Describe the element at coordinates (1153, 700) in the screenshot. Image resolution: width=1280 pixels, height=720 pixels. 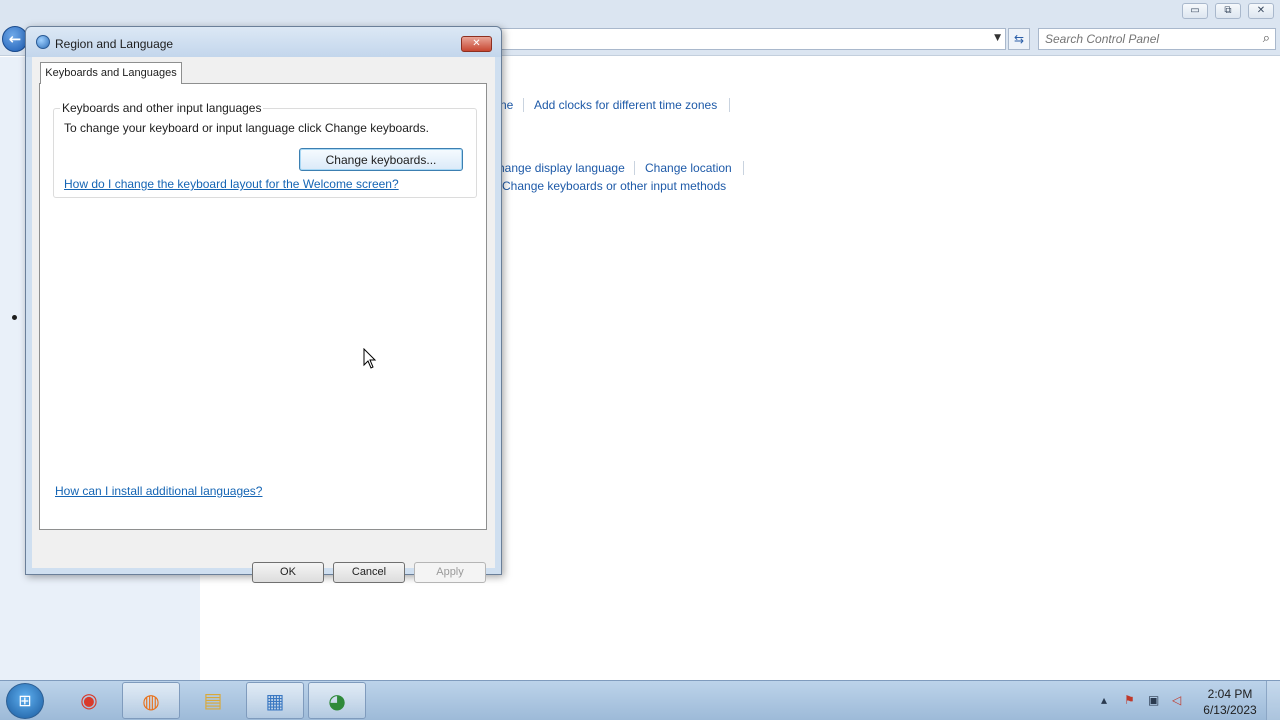
I see `network-icon: ▣` at that location.